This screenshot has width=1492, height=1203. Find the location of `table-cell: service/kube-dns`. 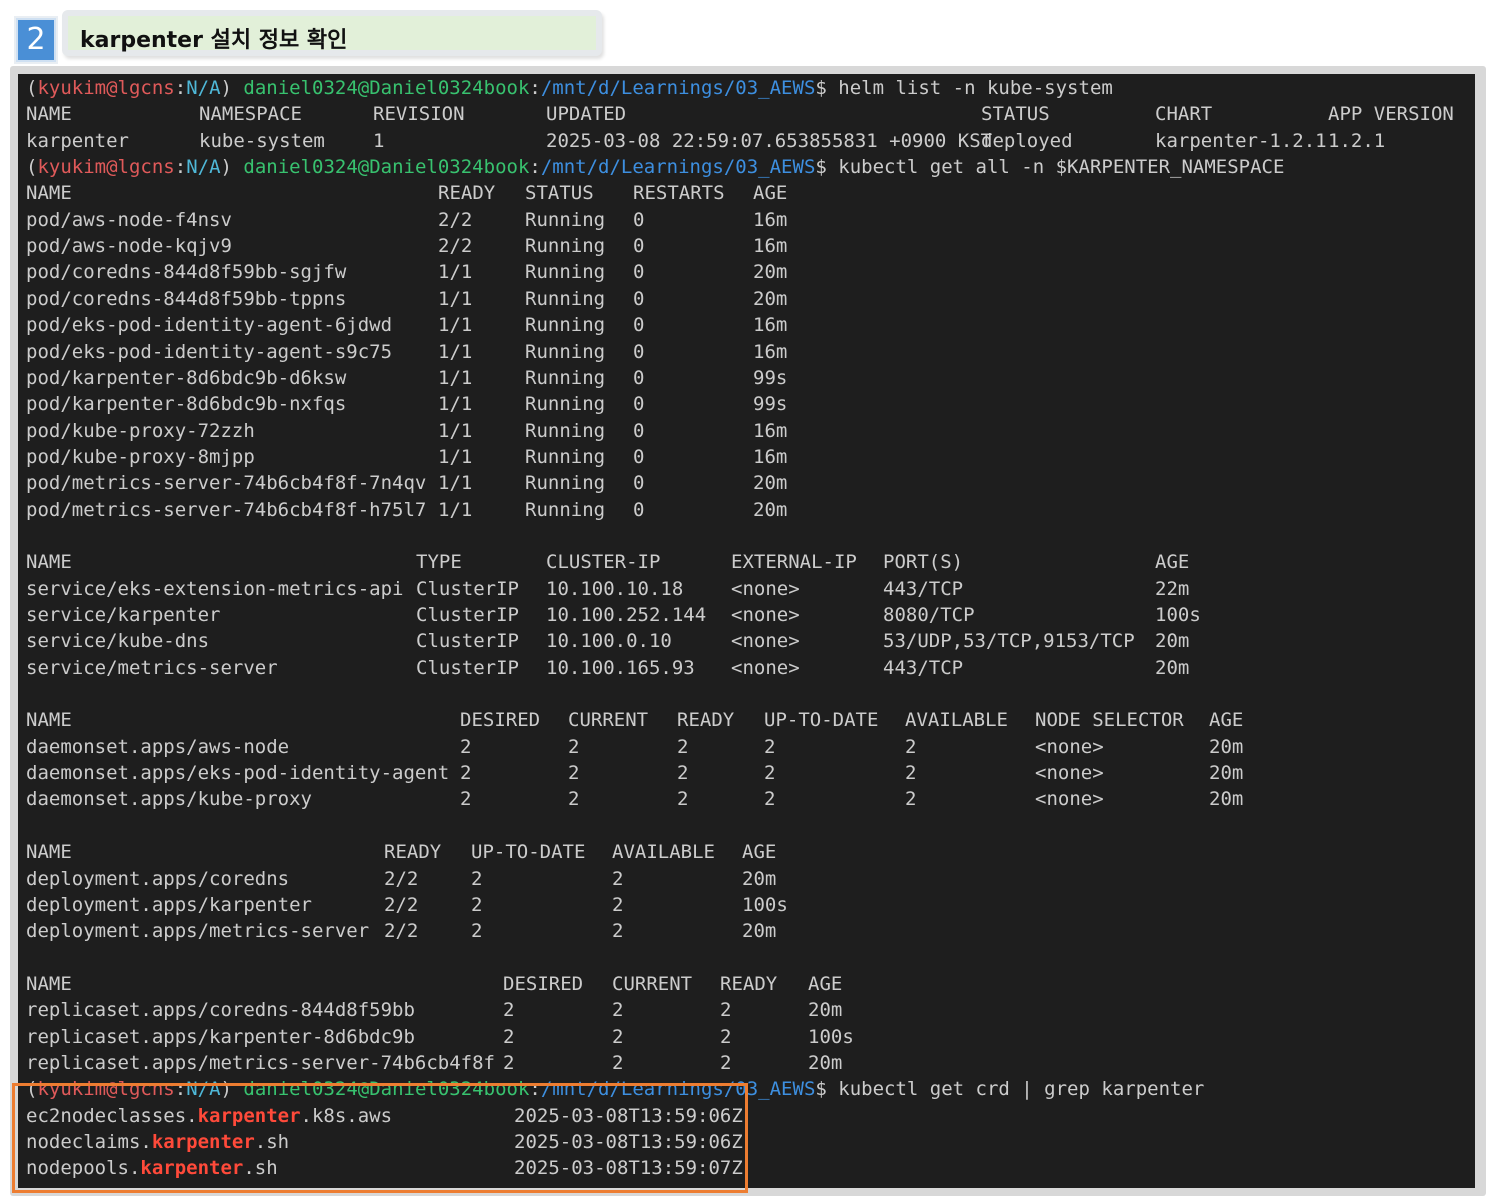

table-cell: service/kube-dns is located at coordinates (118, 641).